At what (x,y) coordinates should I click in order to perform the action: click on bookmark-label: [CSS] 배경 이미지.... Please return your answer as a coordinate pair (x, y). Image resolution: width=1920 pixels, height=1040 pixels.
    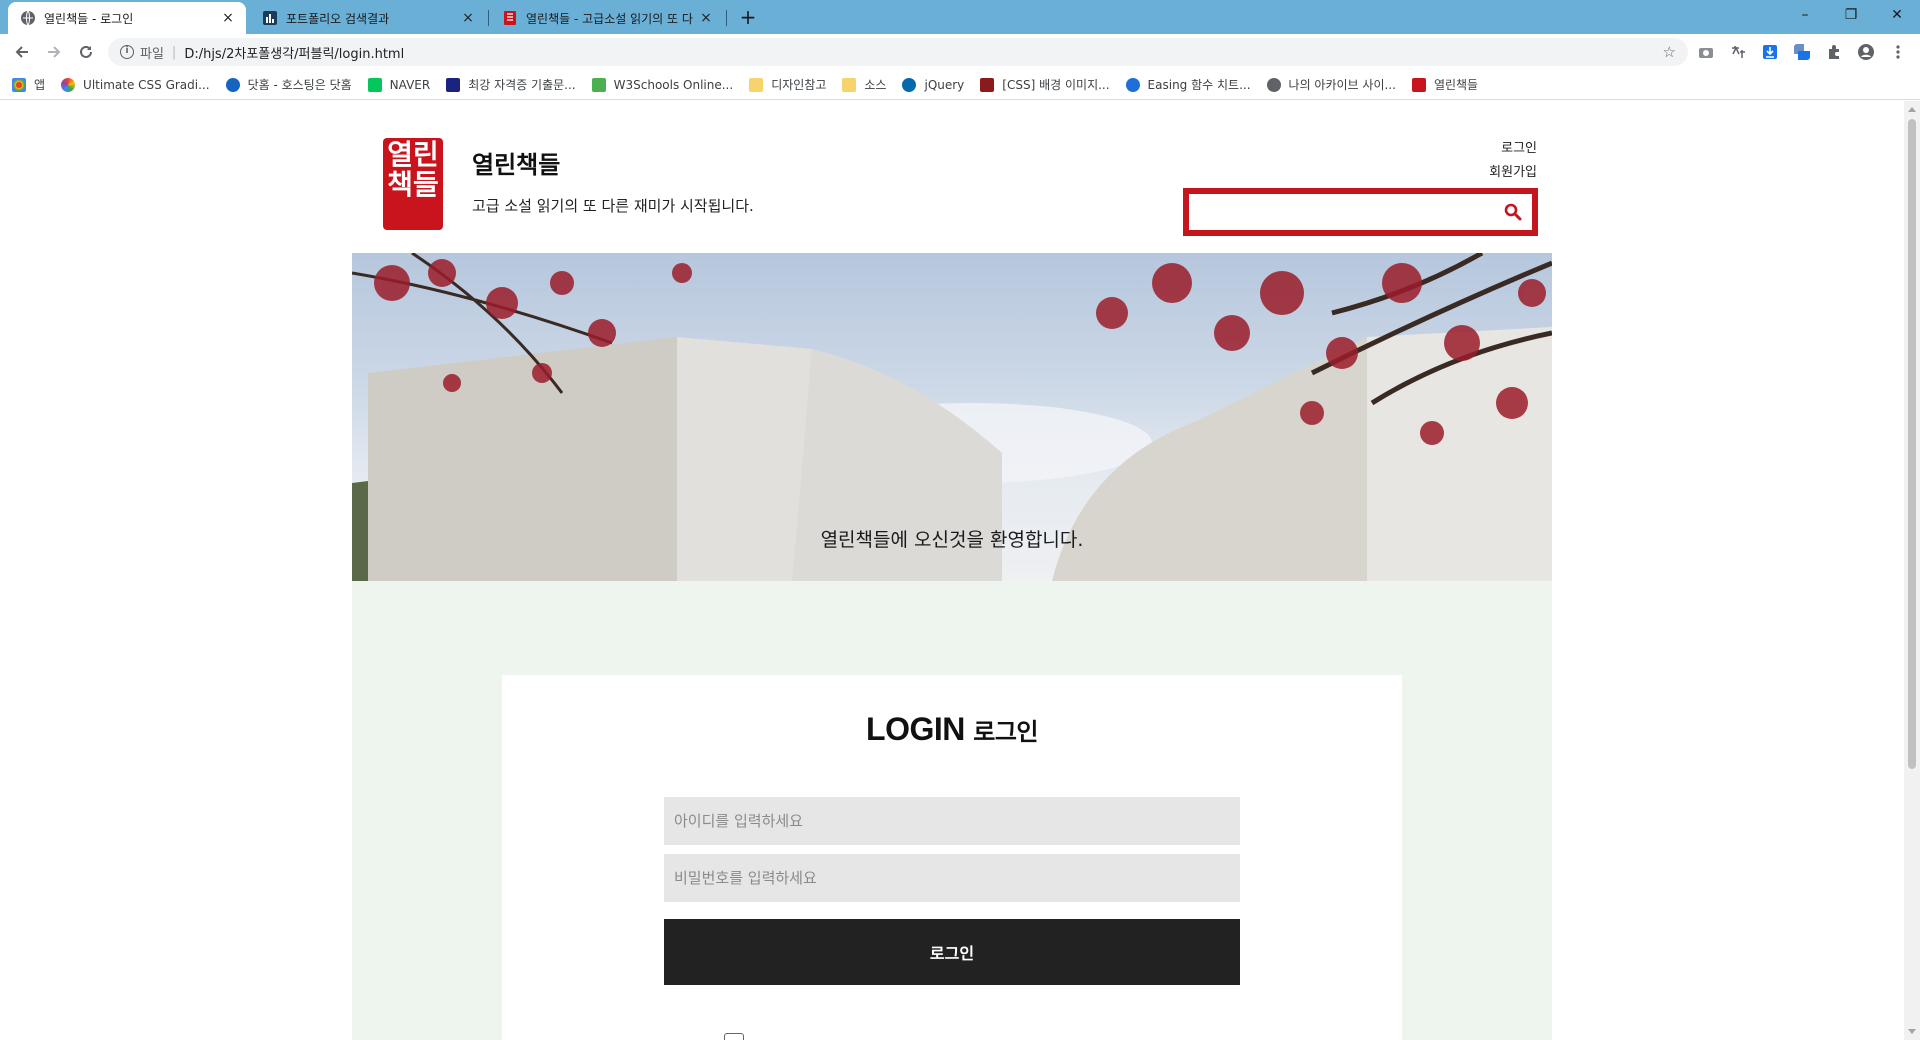
    Looking at the image, I should click on (1056, 85).